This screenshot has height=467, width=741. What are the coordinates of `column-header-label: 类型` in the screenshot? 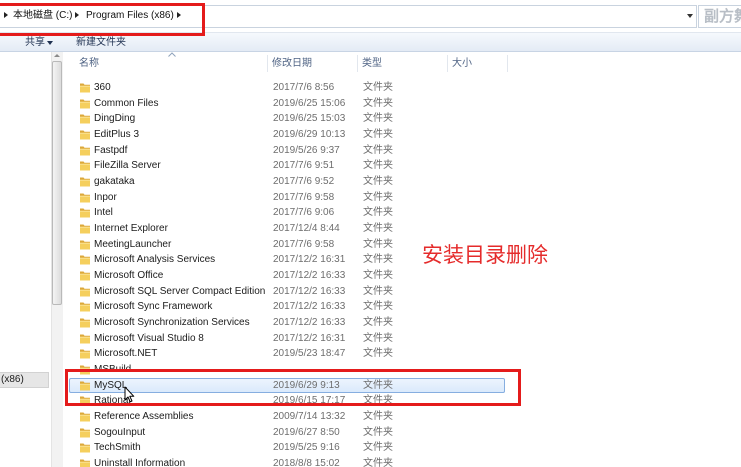 It's located at (372, 63).